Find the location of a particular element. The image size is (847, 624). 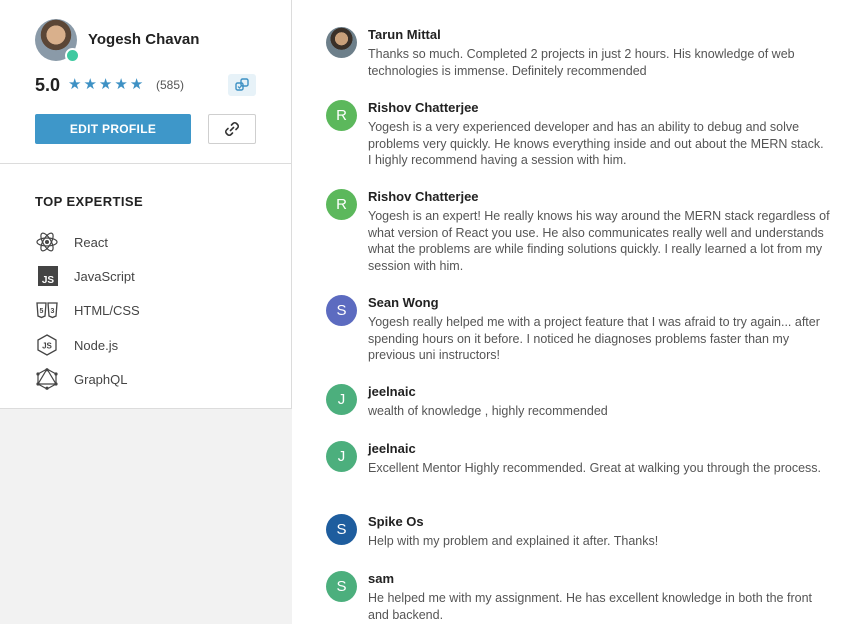

online-status-dot is located at coordinates (72, 55).